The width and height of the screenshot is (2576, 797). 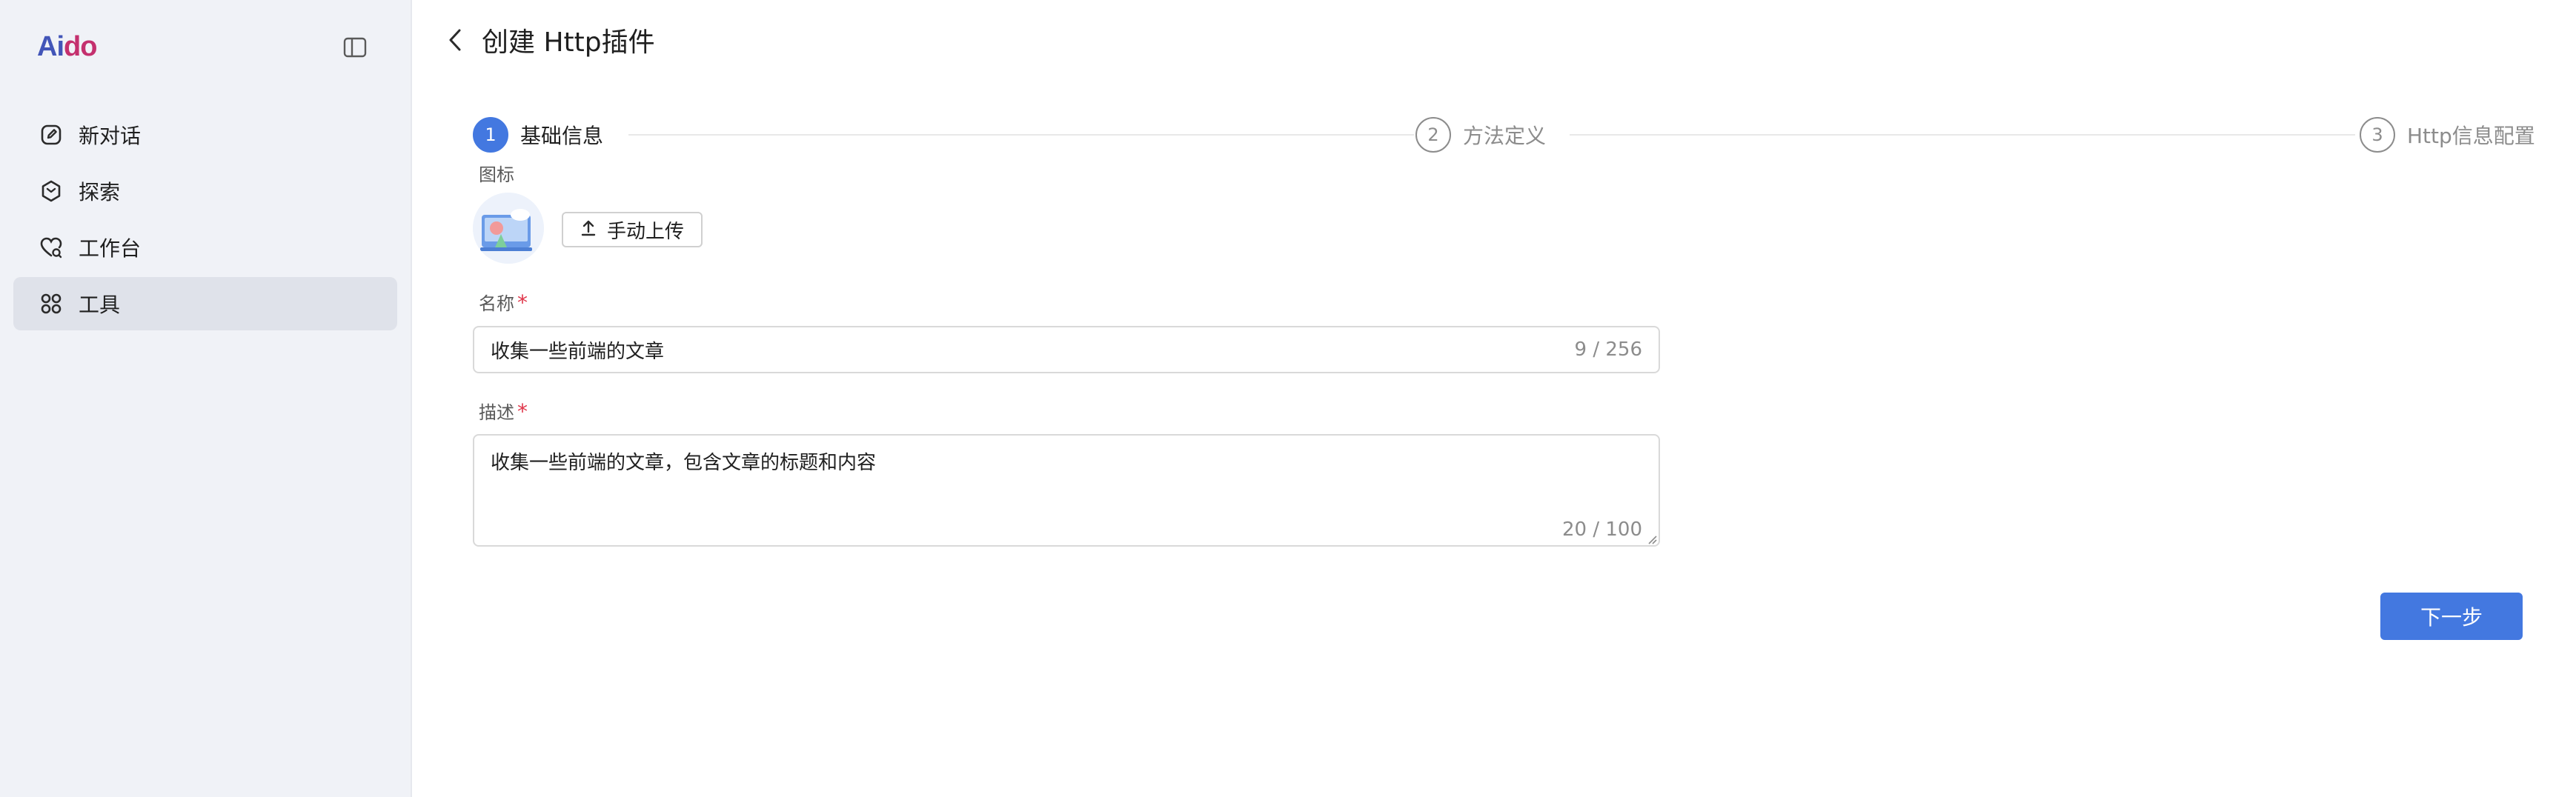 What do you see at coordinates (490, 135) in the screenshot?
I see `step-number: 1` at bounding box center [490, 135].